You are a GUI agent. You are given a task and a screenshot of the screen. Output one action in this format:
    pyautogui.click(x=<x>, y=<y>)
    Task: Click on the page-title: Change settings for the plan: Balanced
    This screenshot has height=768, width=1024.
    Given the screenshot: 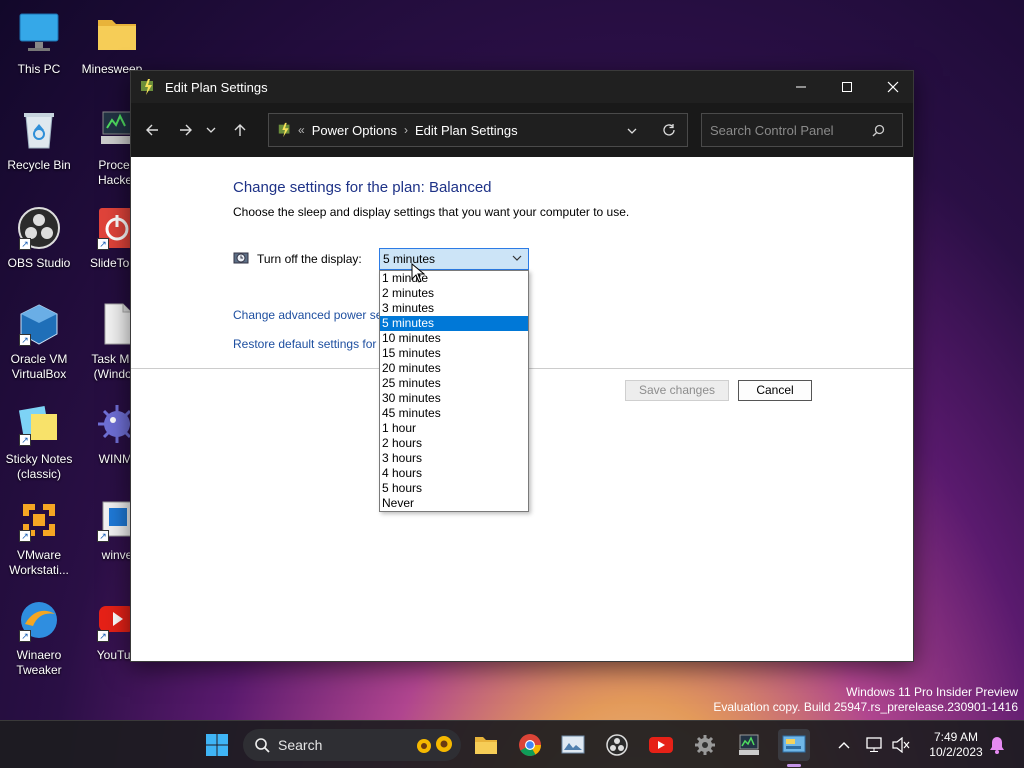 What is the action you would take?
    pyautogui.click(x=362, y=187)
    